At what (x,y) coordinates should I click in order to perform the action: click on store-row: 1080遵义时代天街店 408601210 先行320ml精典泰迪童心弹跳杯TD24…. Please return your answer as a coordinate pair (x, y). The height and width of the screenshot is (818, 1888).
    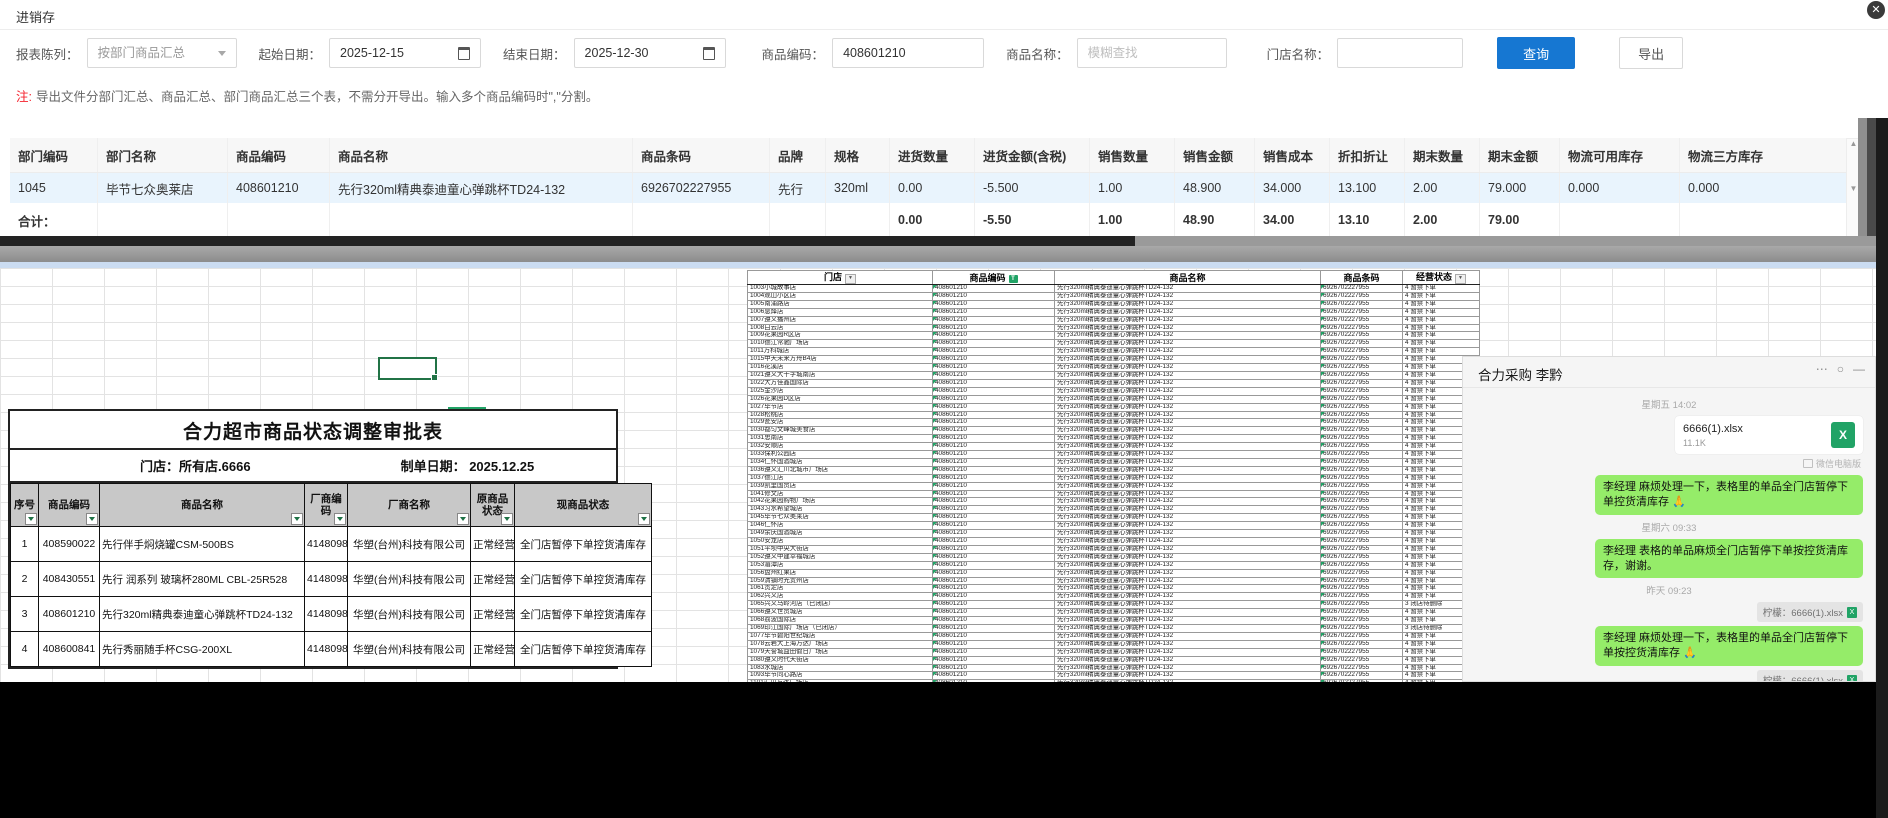
    Looking at the image, I should click on (1113, 660).